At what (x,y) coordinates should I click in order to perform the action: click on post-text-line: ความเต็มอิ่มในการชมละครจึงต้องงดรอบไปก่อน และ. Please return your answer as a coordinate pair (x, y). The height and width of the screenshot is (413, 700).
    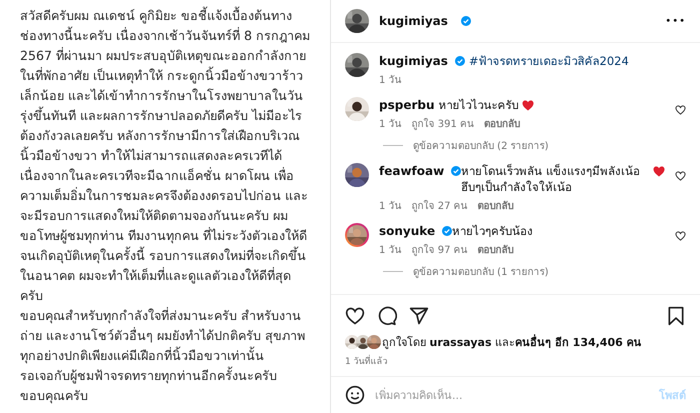
    Looking at the image, I should click on (165, 195).